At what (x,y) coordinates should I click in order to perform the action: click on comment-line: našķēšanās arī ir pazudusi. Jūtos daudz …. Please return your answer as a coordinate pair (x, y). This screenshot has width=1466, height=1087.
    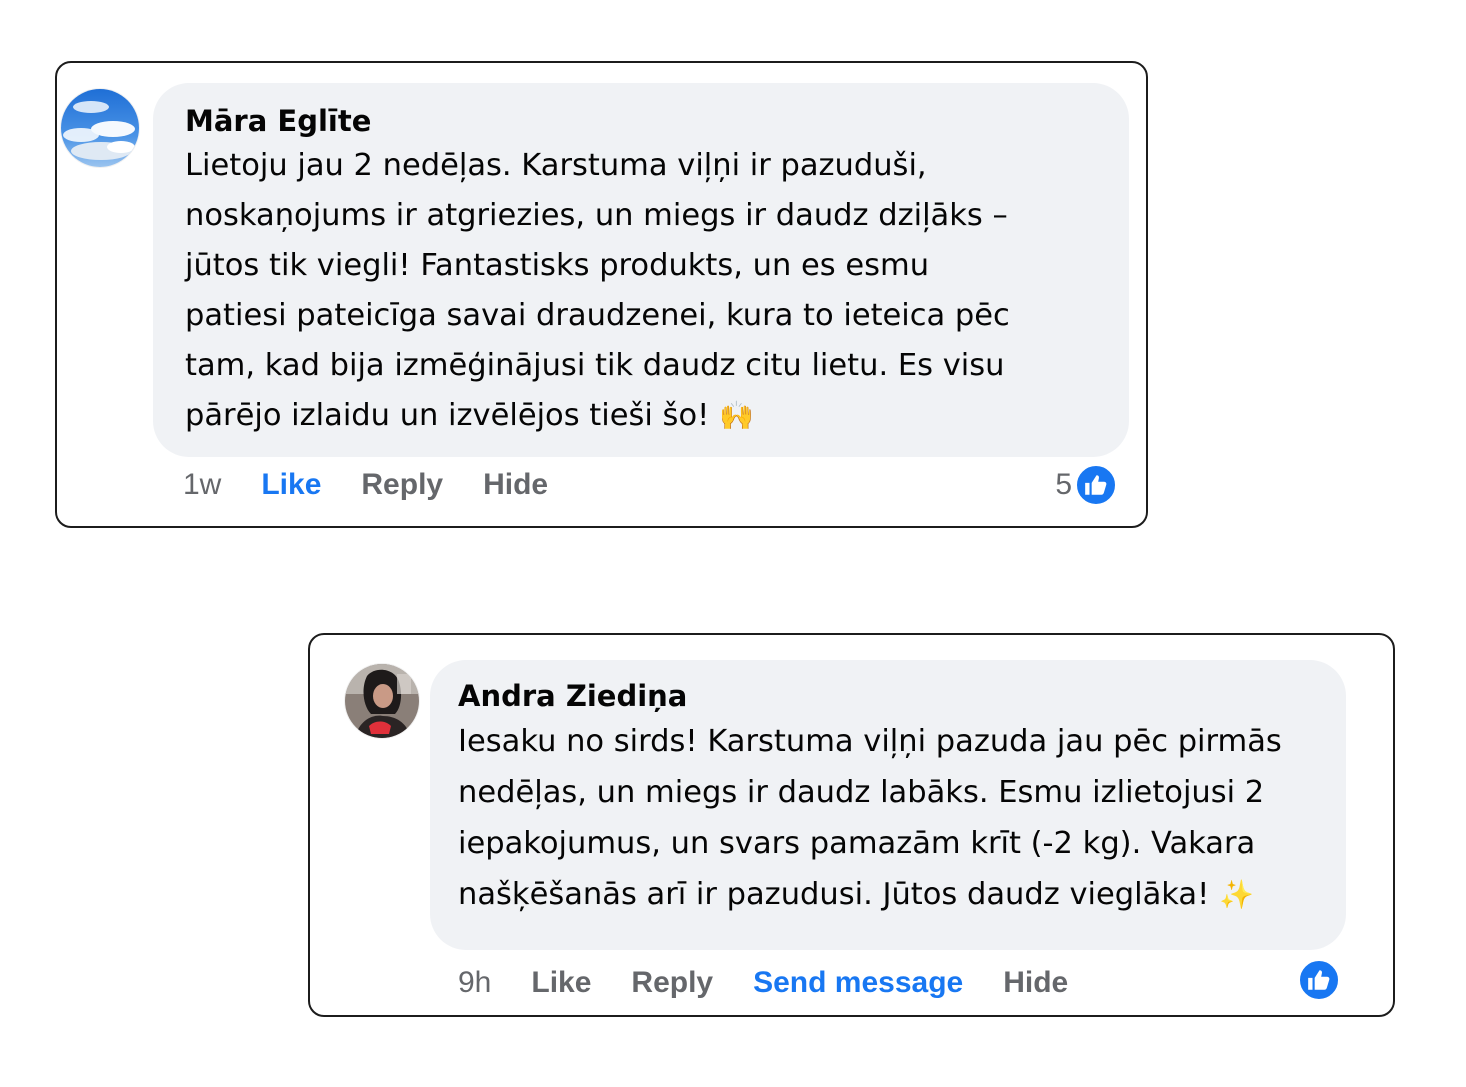
    Looking at the image, I should click on (856, 894).